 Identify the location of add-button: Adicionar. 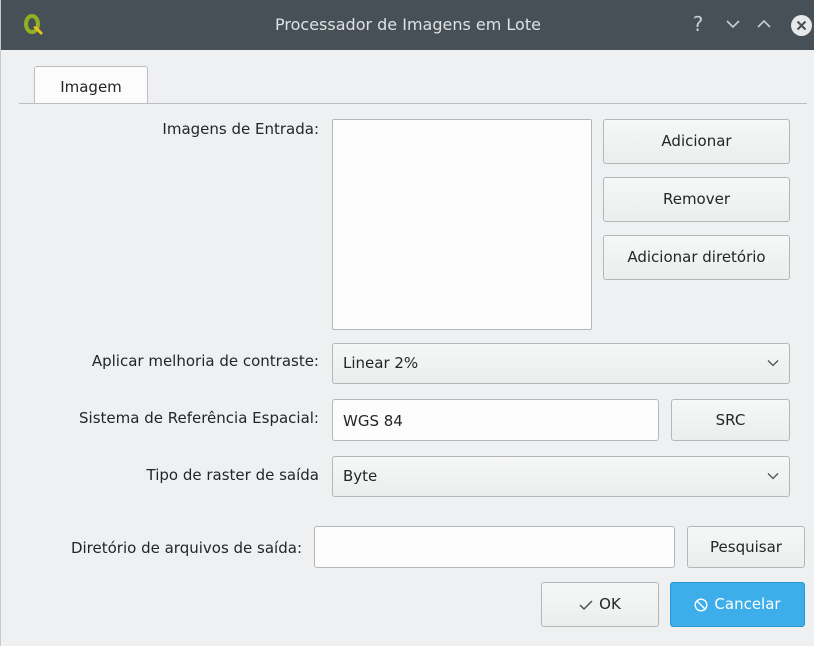
(696, 141).